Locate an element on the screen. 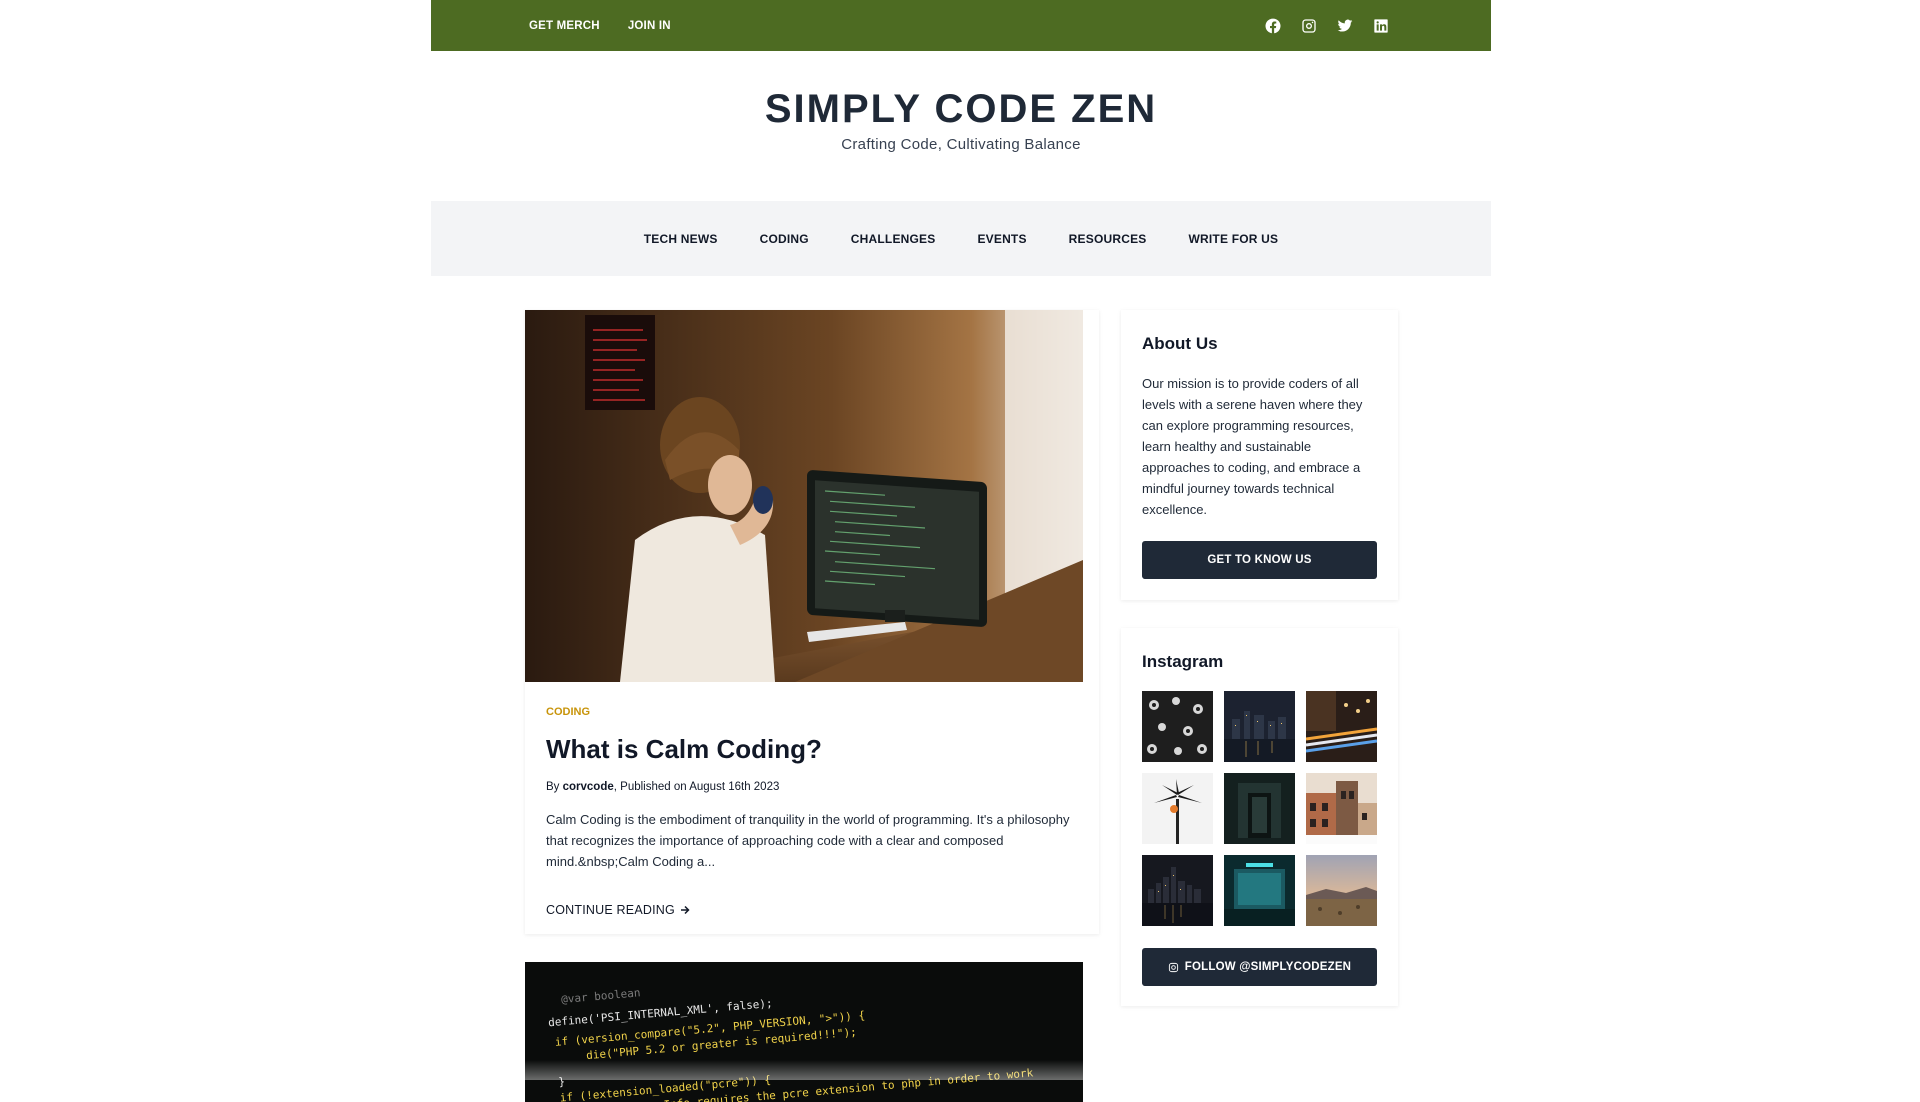  instagram-thumb-dark-door is located at coordinates (1259, 808).